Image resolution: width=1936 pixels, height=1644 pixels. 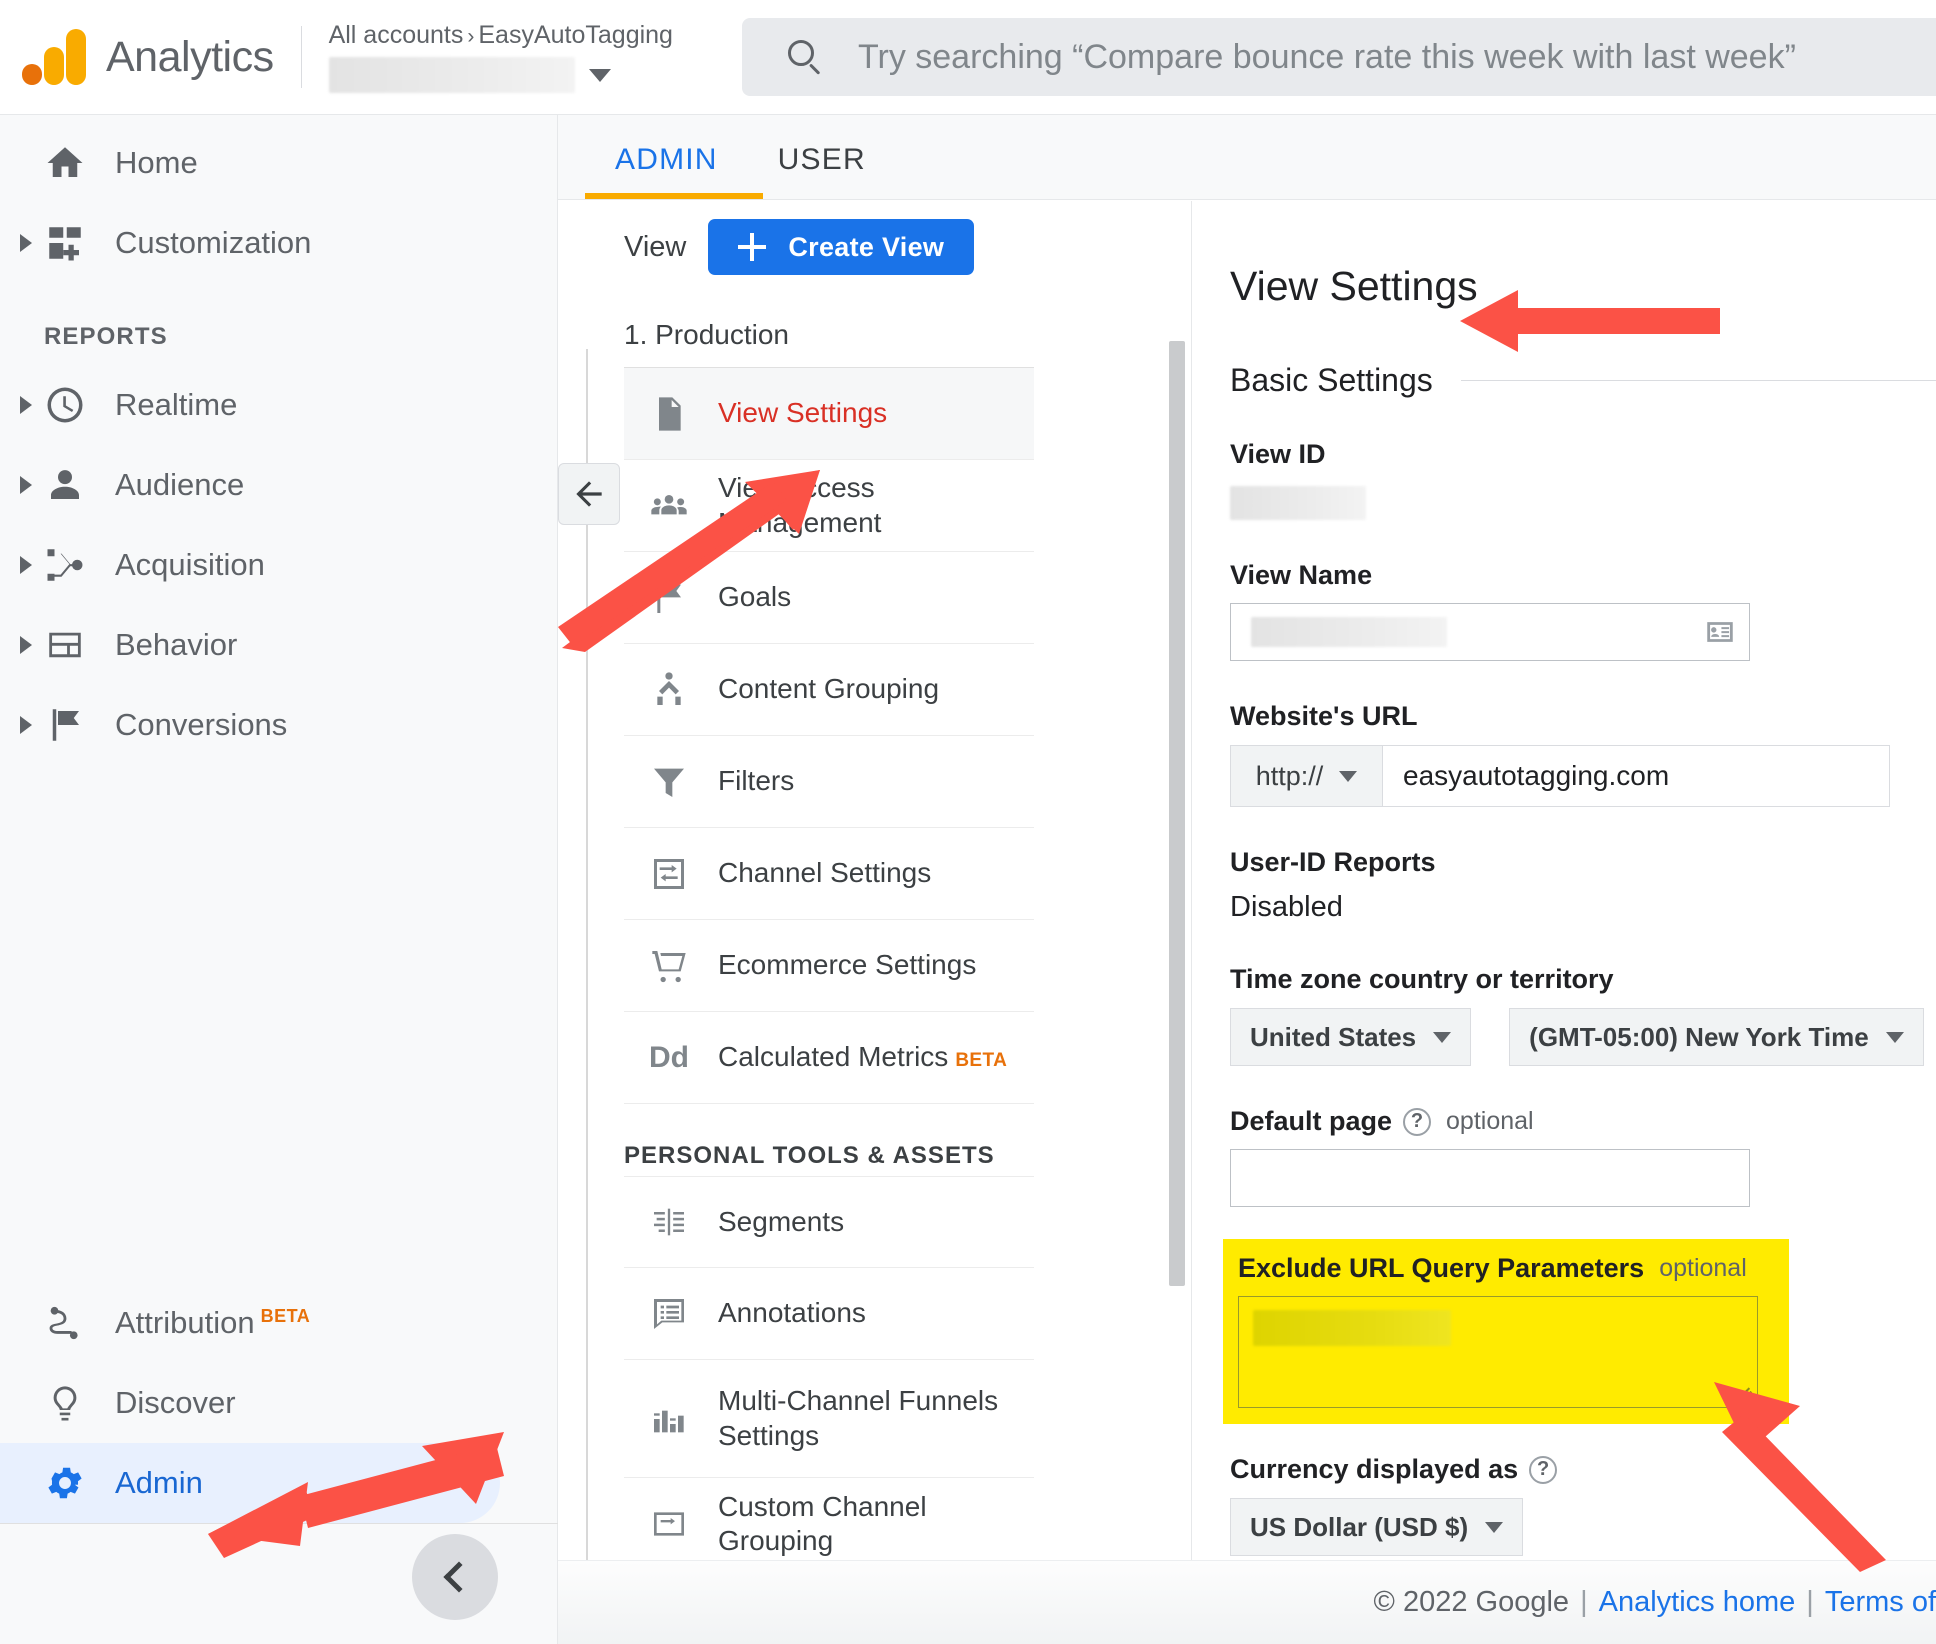 What do you see at coordinates (278, 405) in the screenshot?
I see `sidebar-item-realtime: Realtime` at bounding box center [278, 405].